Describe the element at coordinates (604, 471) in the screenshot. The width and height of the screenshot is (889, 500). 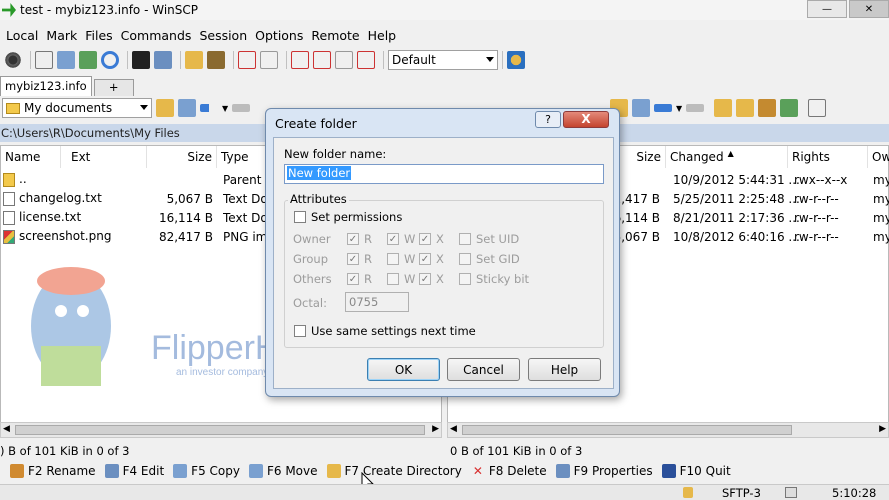
I see `f9-properties-button: F9 Properties` at that location.